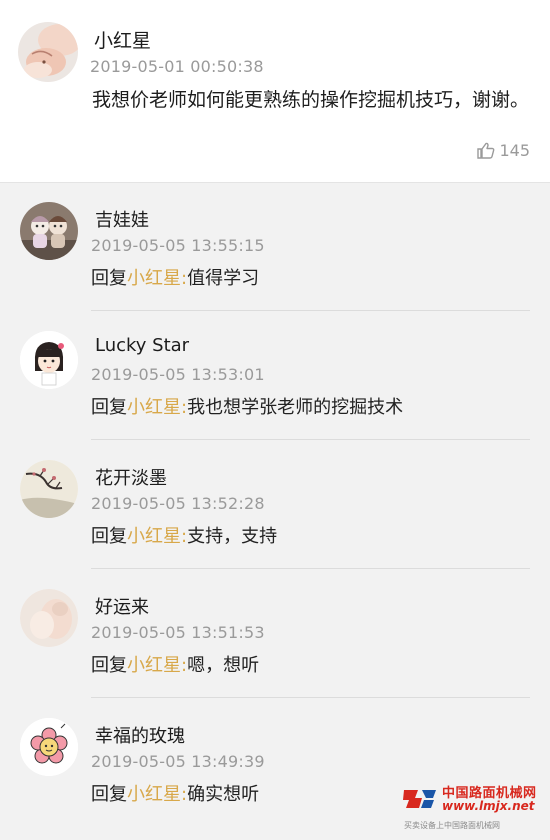 The image size is (550, 840). I want to click on like-button: 145, so click(503, 150).